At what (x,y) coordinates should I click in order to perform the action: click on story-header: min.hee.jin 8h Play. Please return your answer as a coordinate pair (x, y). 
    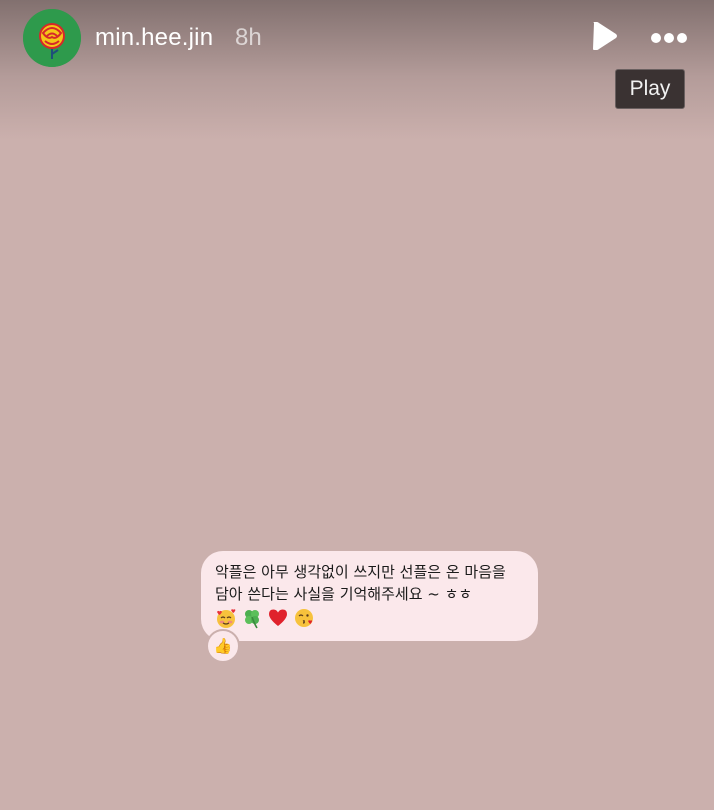
    Looking at the image, I should click on (357, 54).